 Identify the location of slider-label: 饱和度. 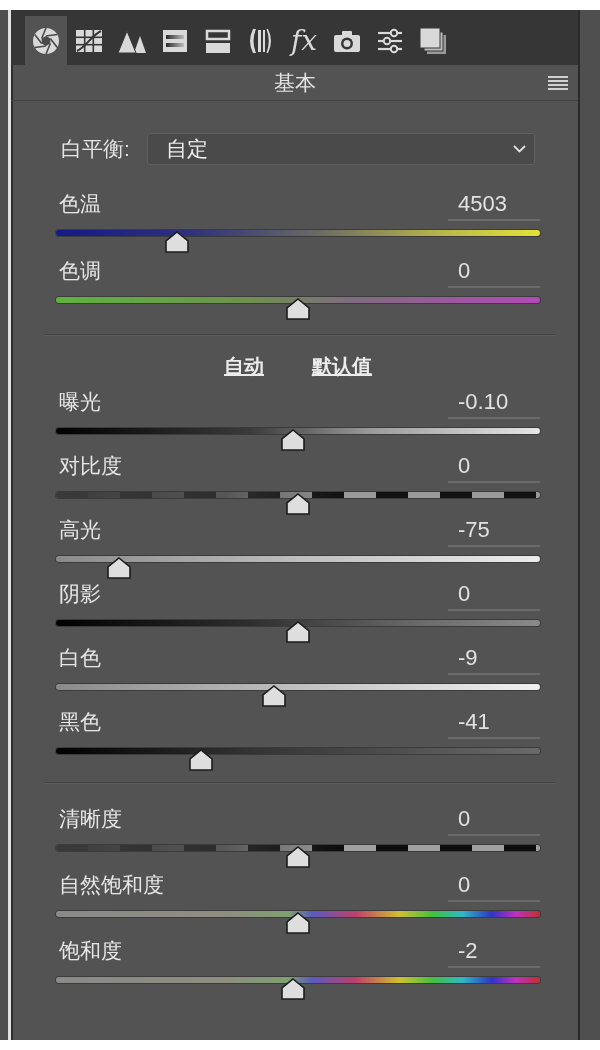
(90, 951).